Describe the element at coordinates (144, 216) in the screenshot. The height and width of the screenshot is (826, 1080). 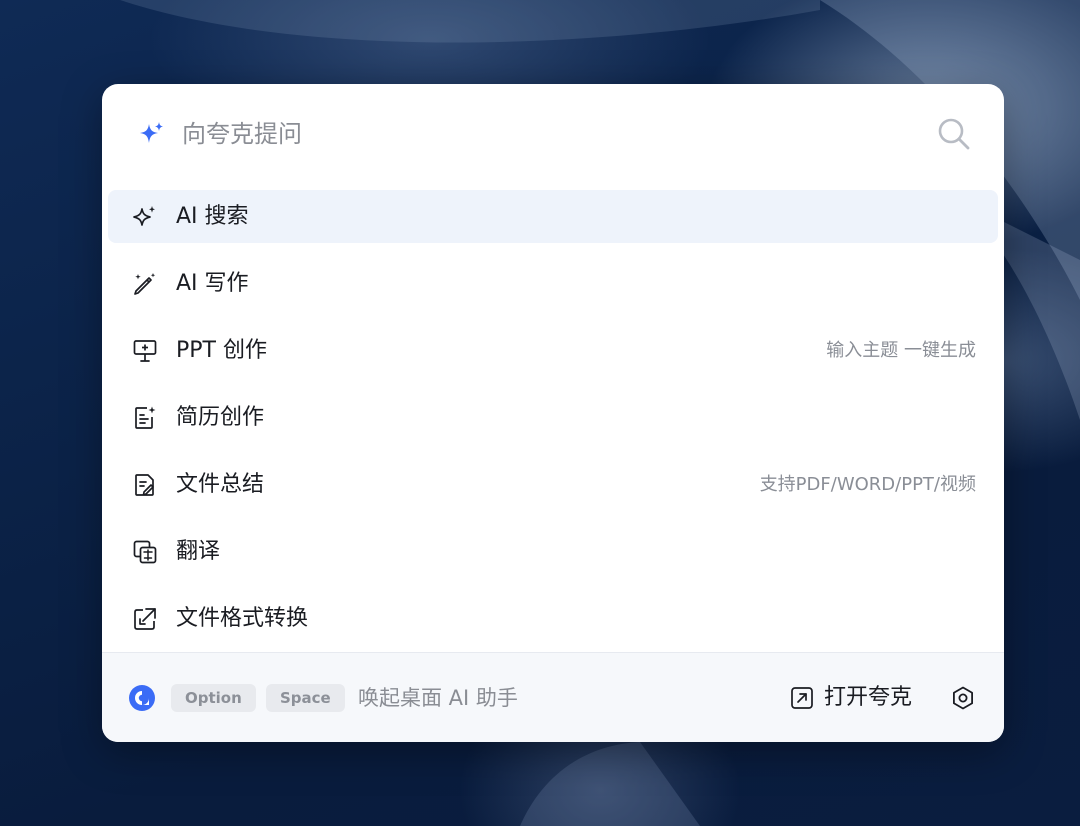
I see `ai-sparkle-icon` at that location.